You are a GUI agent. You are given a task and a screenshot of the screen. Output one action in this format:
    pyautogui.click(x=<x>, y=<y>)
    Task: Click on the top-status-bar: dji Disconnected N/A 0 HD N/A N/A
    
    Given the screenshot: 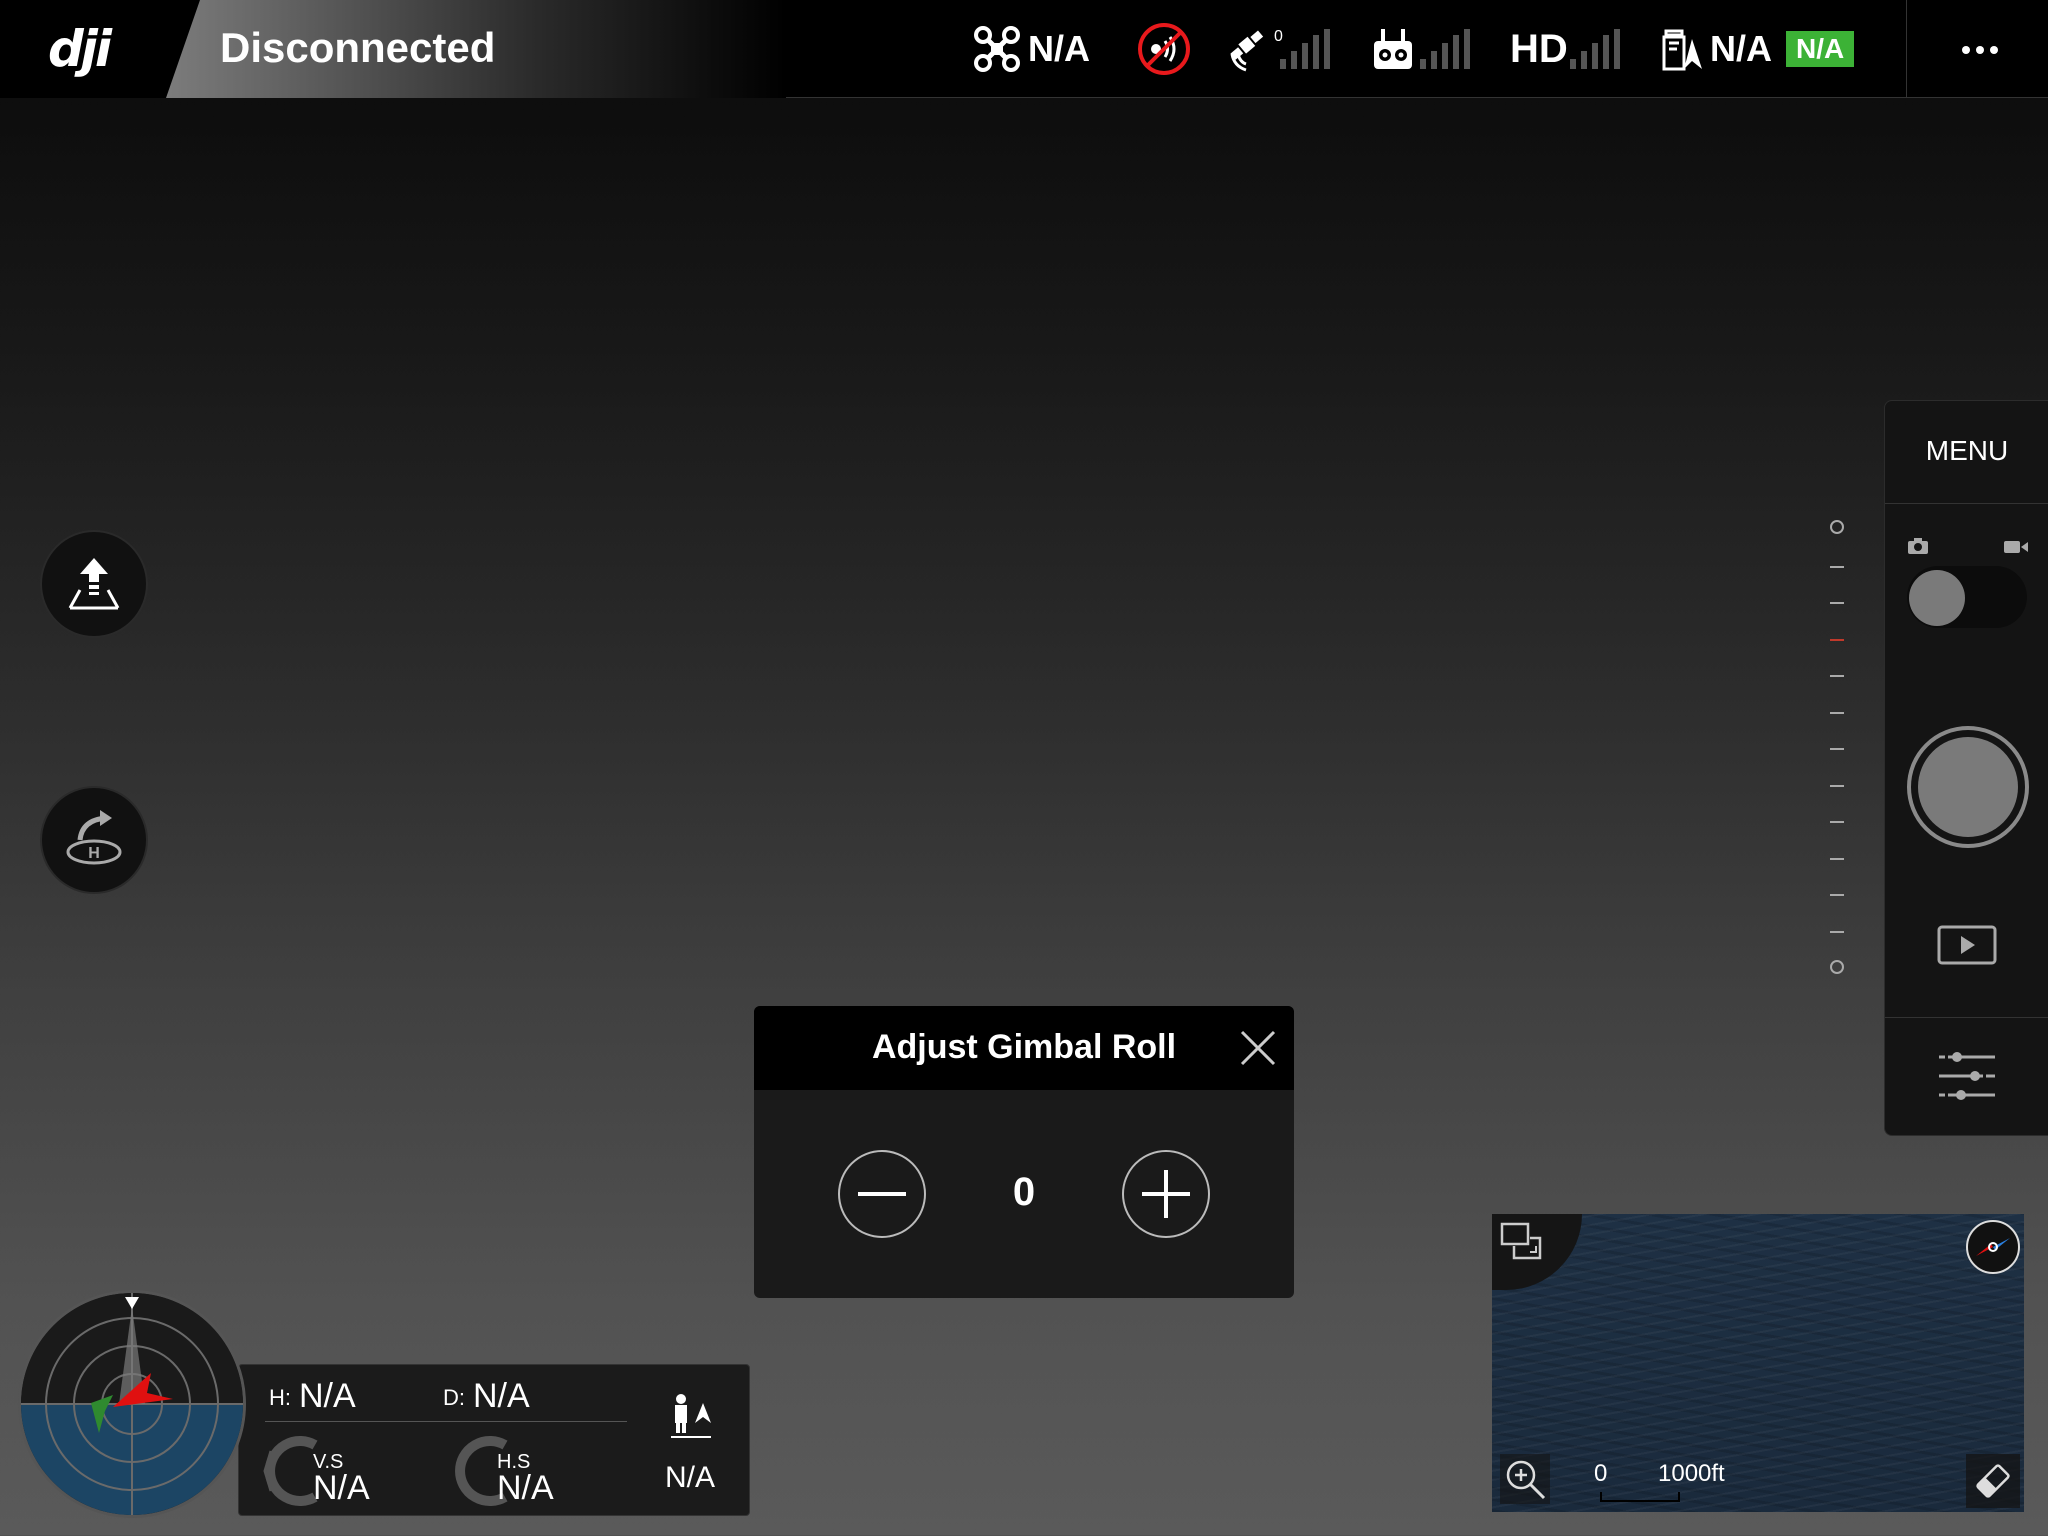 What is the action you would take?
    pyautogui.click(x=1024, y=49)
    